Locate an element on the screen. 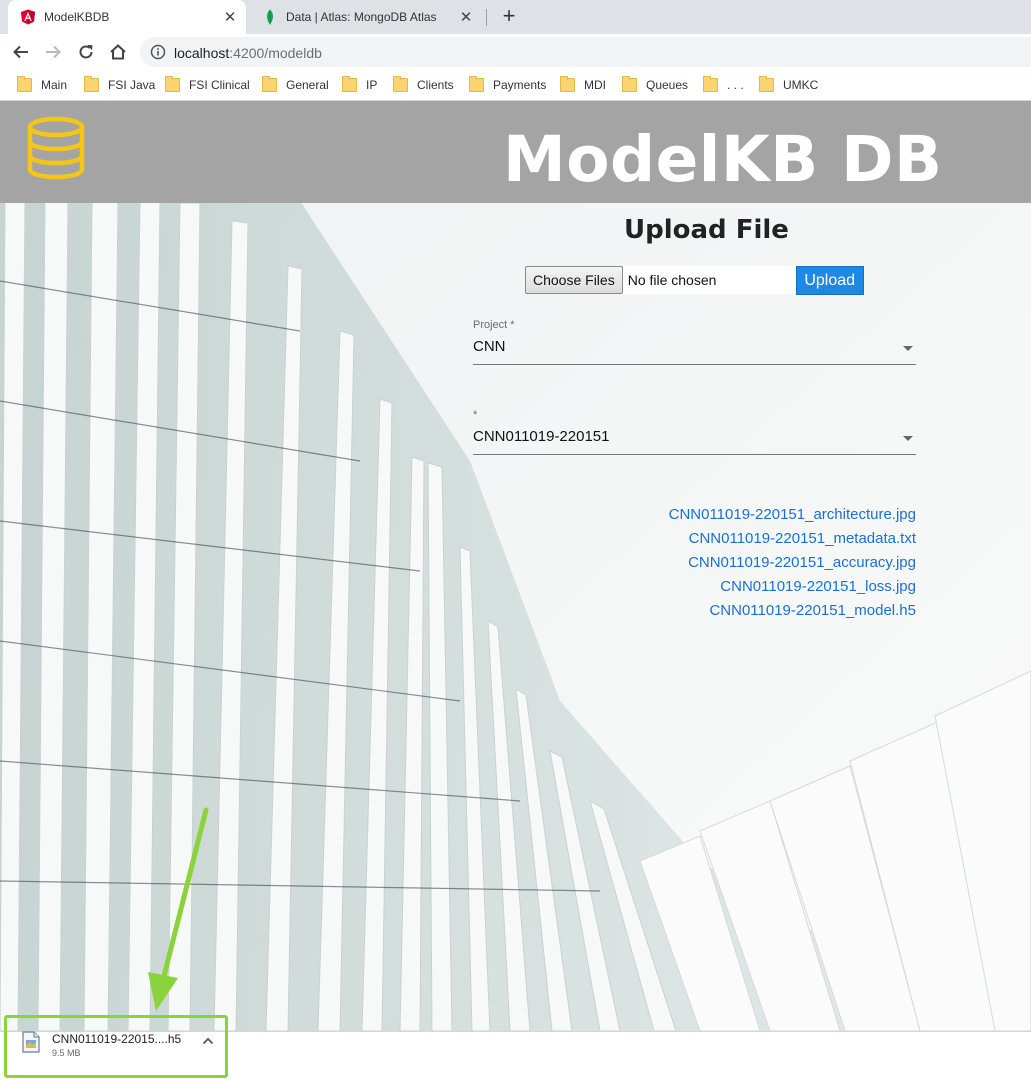 The height and width of the screenshot is (1081, 1031). url-host: localhost is located at coordinates (202, 53).